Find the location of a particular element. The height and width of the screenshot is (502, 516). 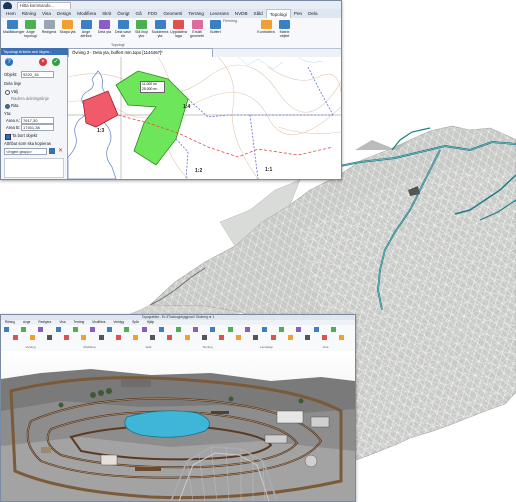

bottom-group-label: Spår is located at coordinates (148, 347).